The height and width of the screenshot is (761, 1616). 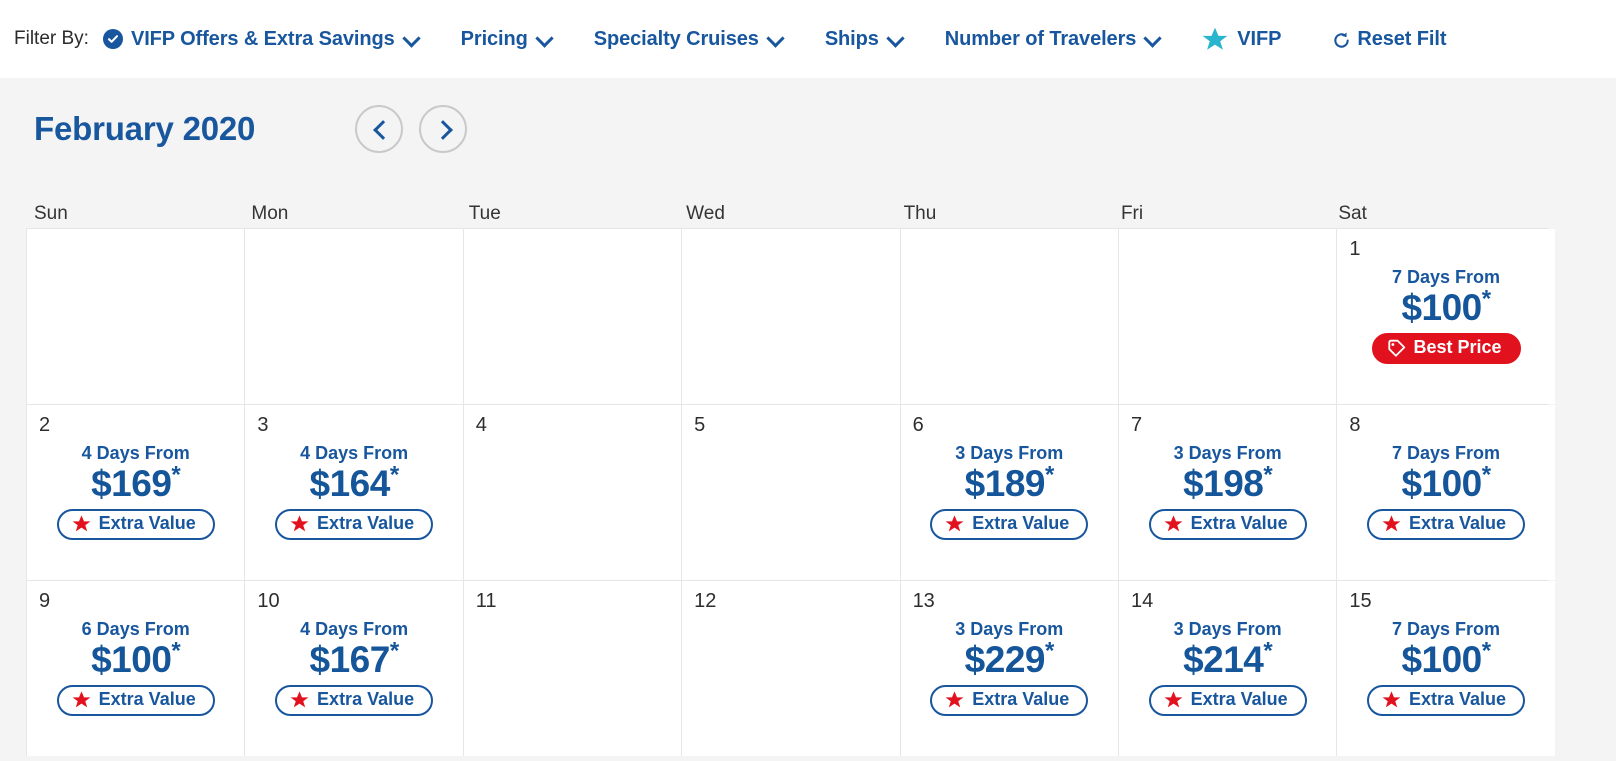 I want to click on check-circle-icon, so click(x=112, y=39).